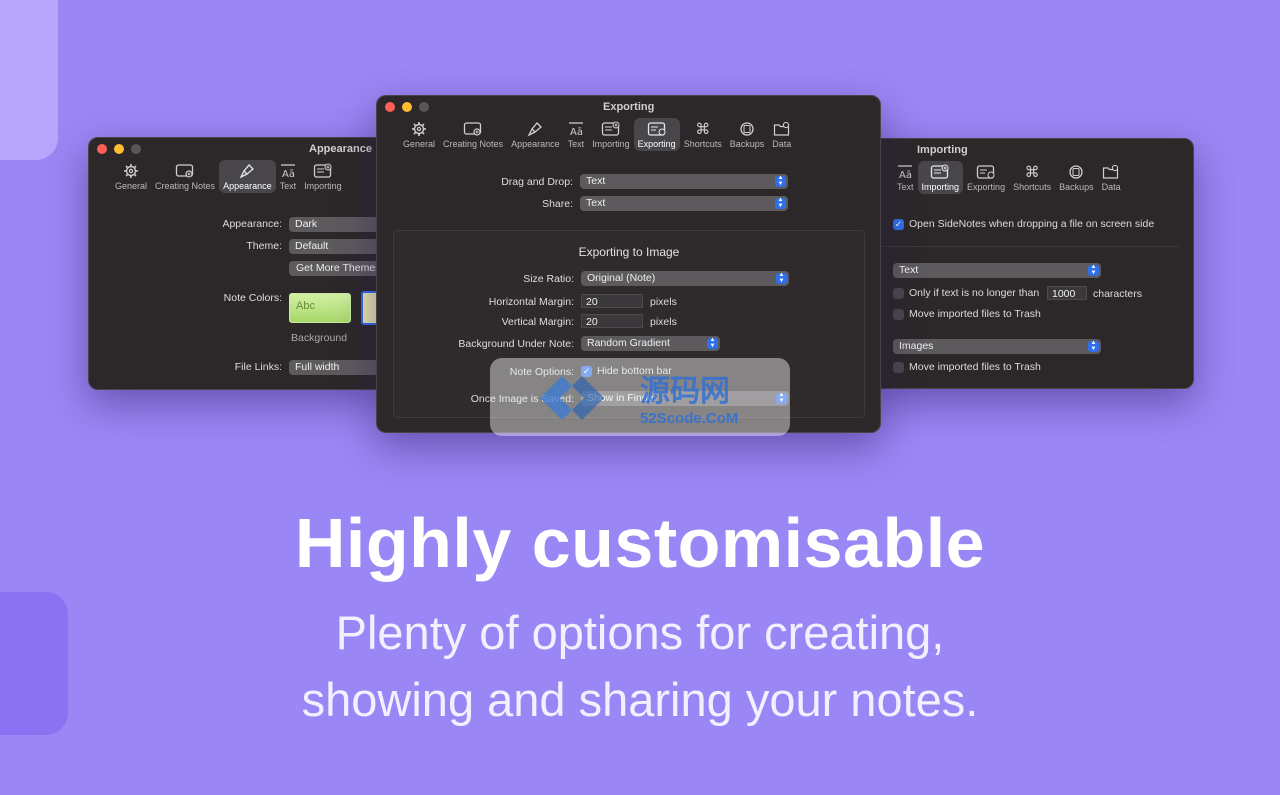 The height and width of the screenshot is (795, 1280). I want to click on titlebar: Exporting, so click(628, 107).